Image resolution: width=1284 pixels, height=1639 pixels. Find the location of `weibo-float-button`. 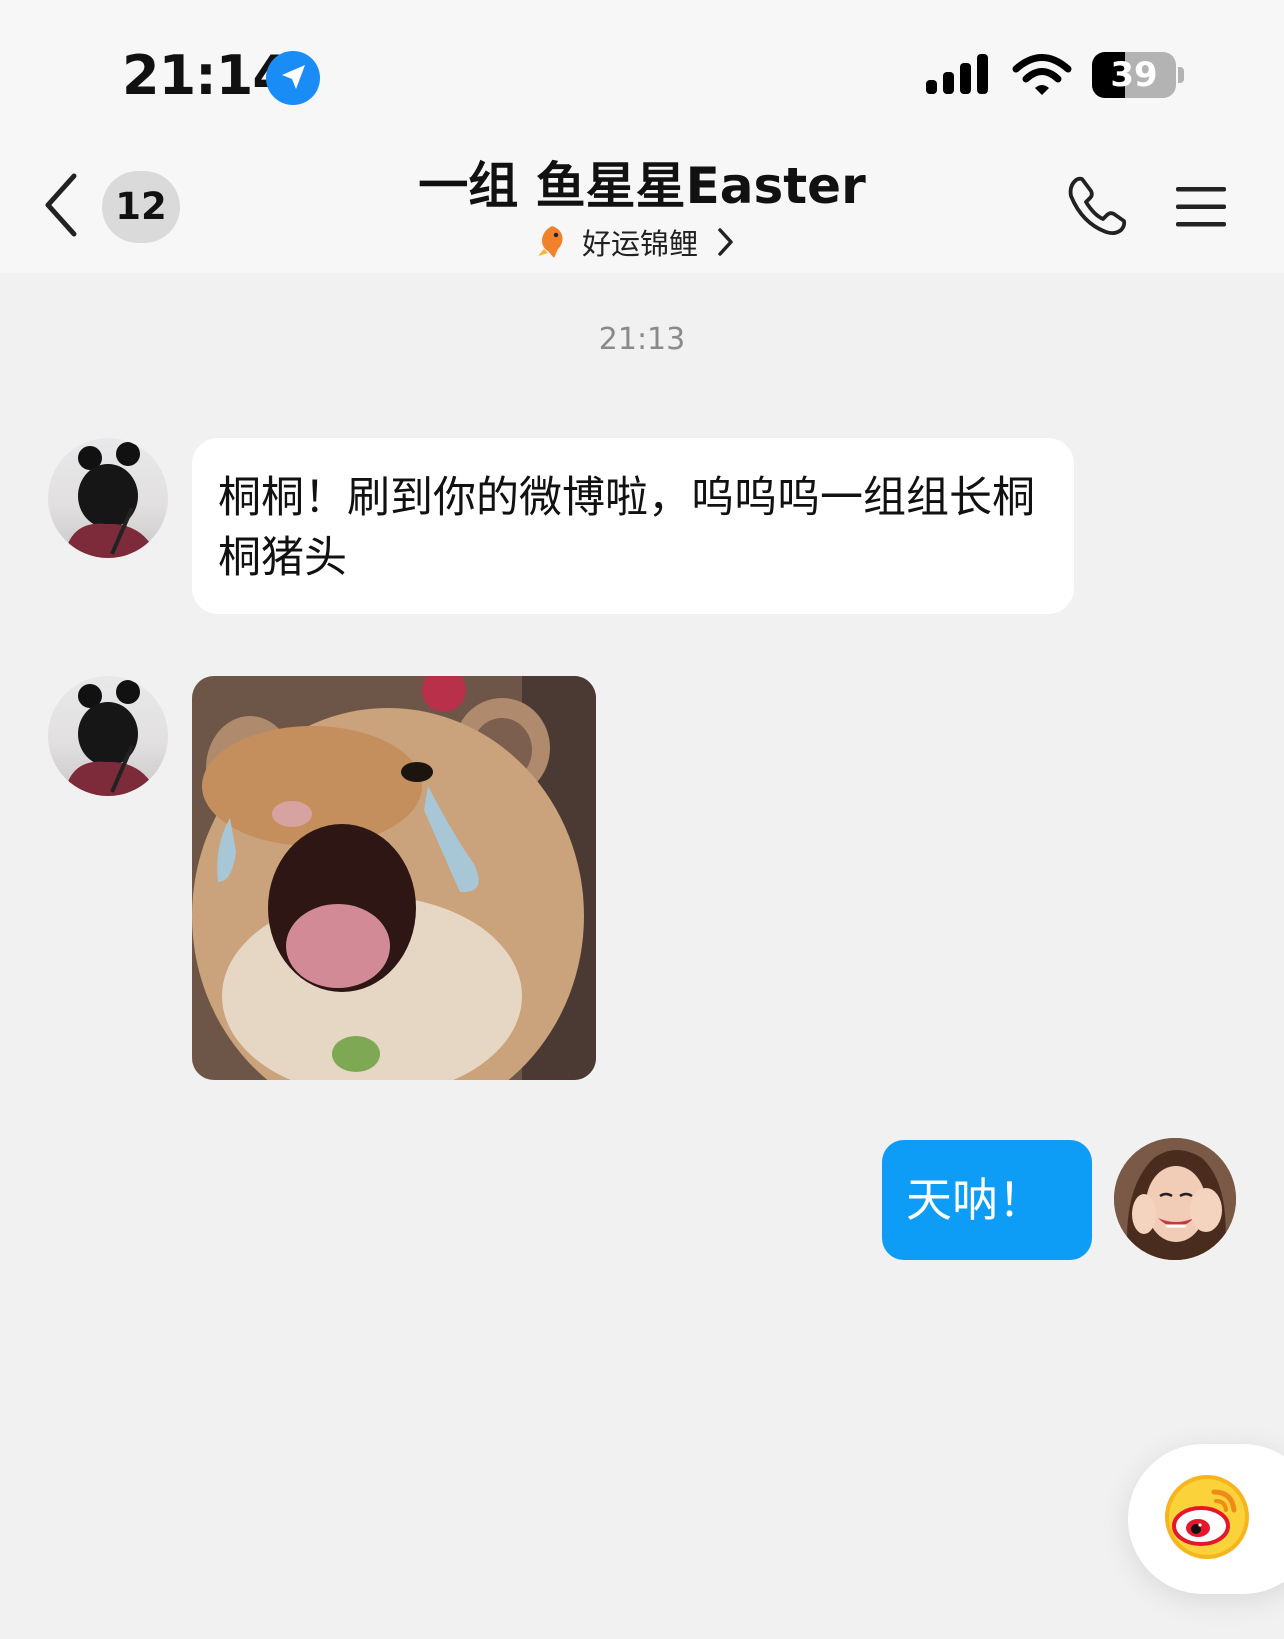

weibo-float-button is located at coordinates (1206, 1519).